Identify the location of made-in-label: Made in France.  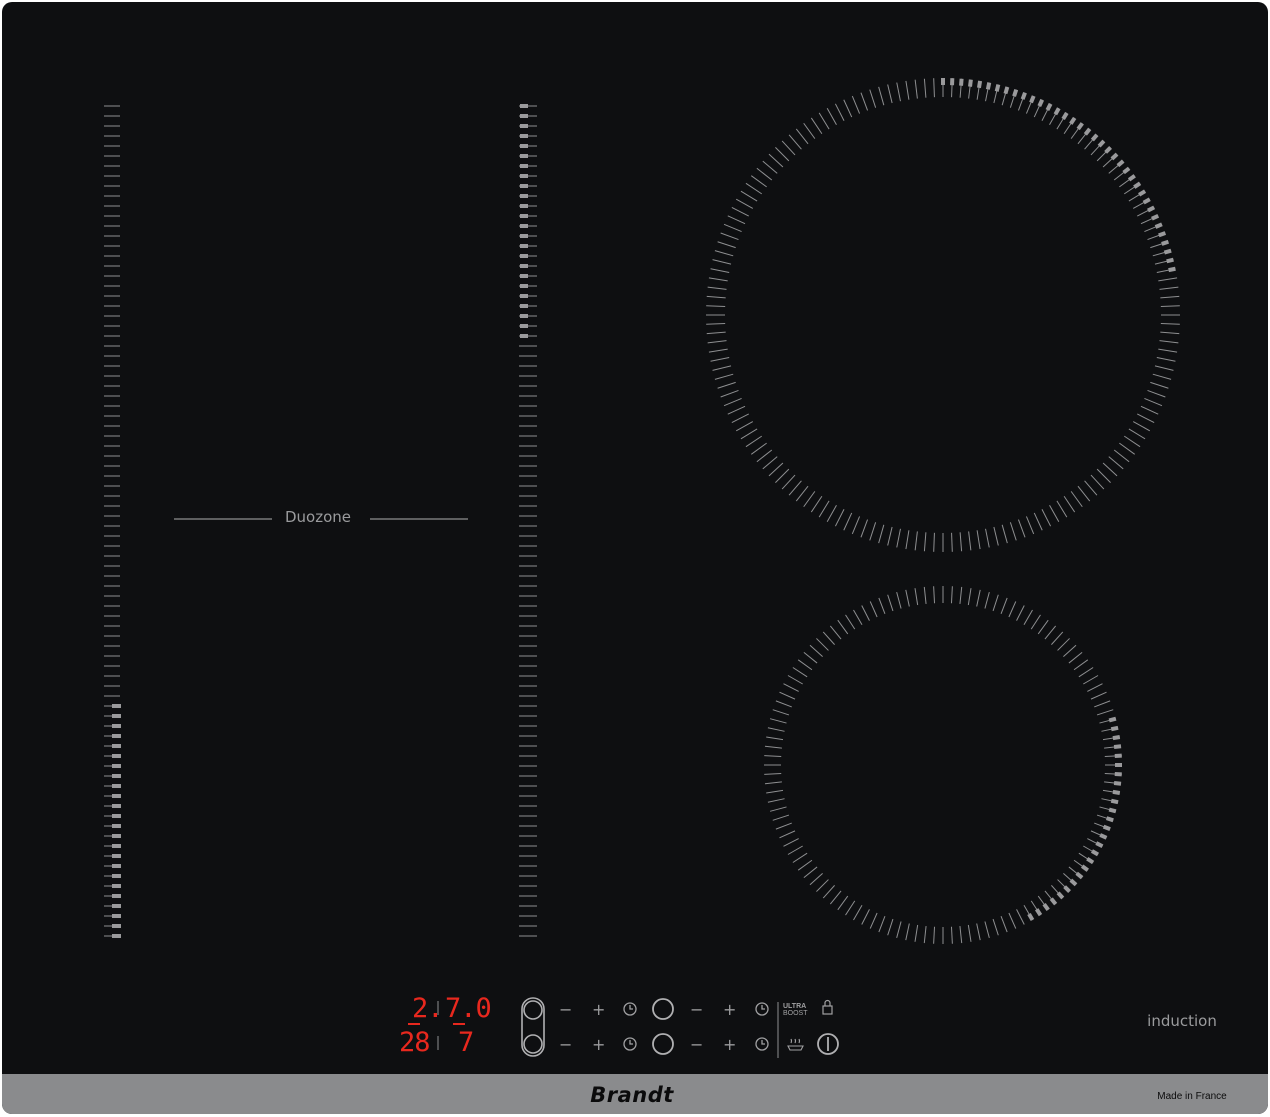
(1192, 1096).